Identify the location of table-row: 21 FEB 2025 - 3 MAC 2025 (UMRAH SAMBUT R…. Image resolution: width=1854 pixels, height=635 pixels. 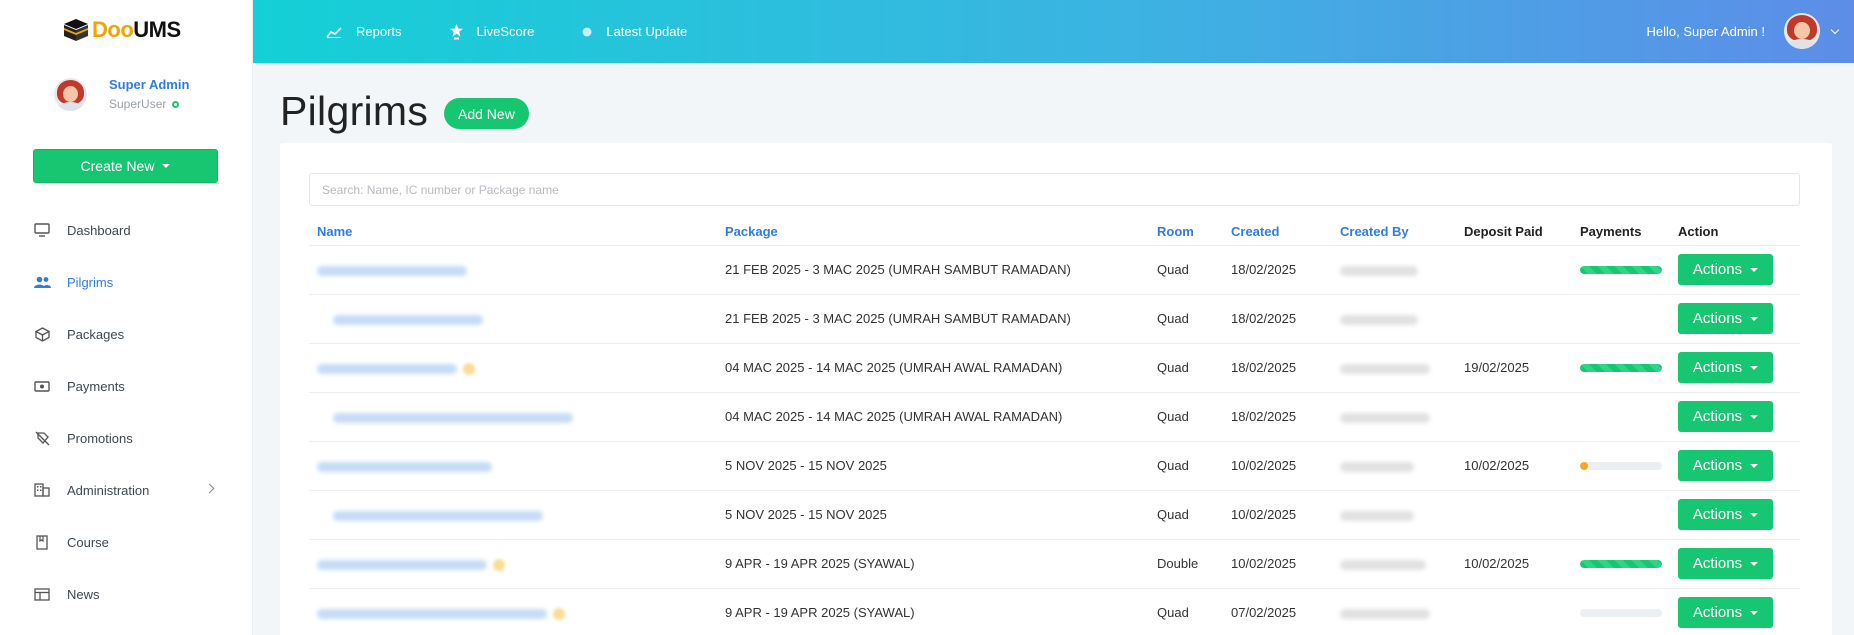
(1054, 319).